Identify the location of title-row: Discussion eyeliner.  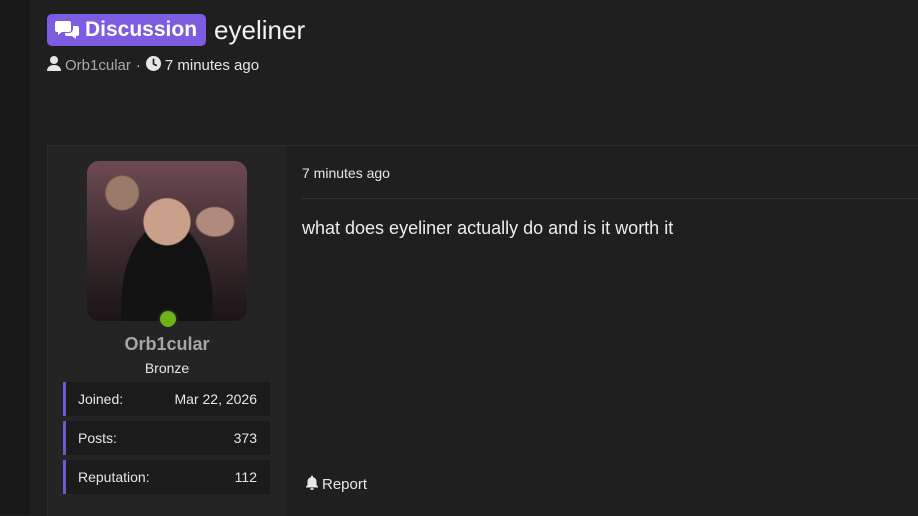
(482, 30).